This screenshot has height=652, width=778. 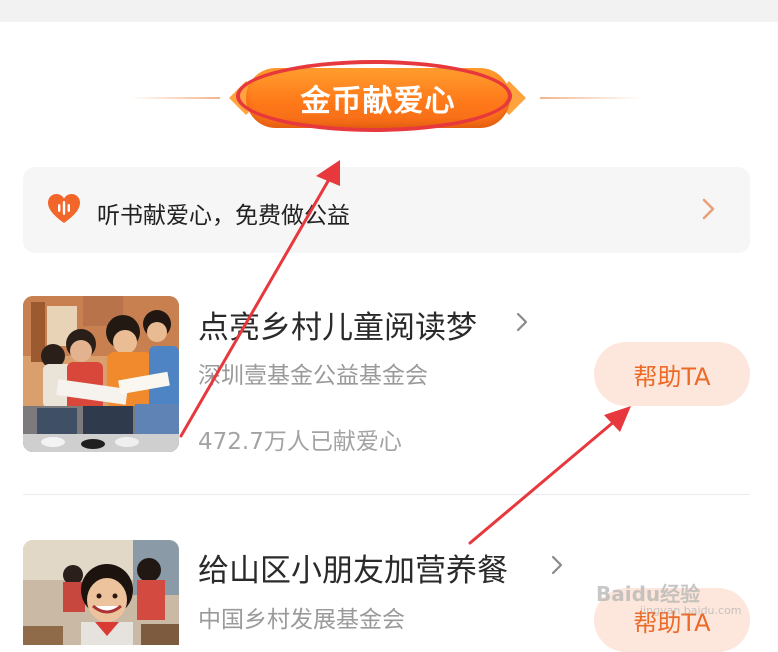 I want to click on header-right-line, so click(x=590, y=98).